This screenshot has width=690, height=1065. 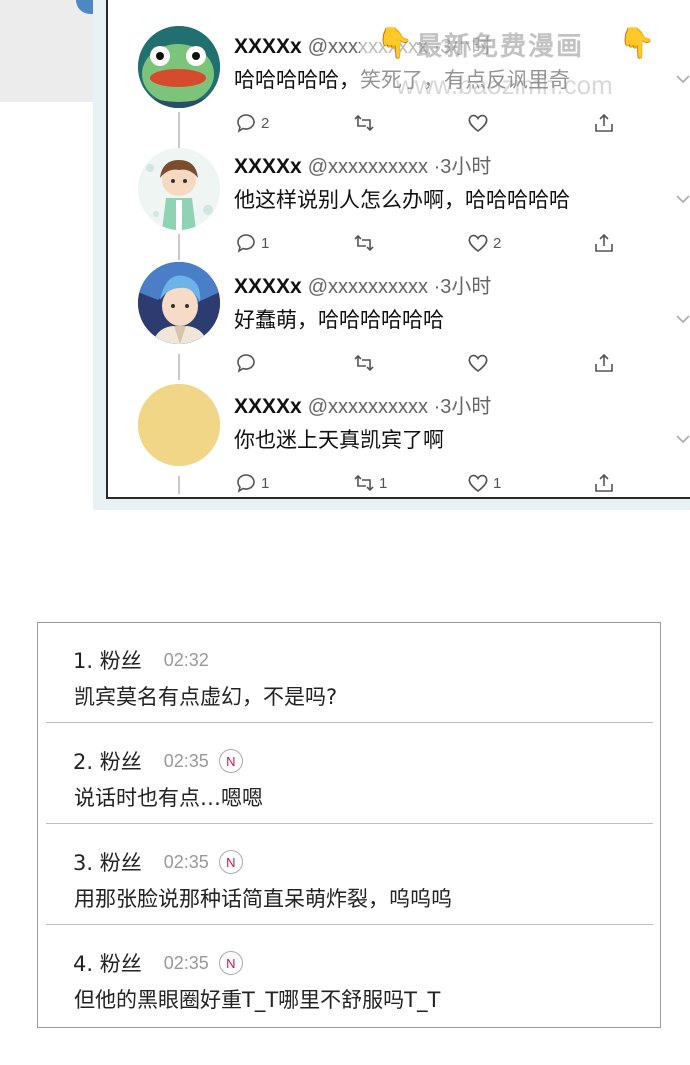 I want to click on anime-boy-avatar-icon, so click(x=179, y=303).